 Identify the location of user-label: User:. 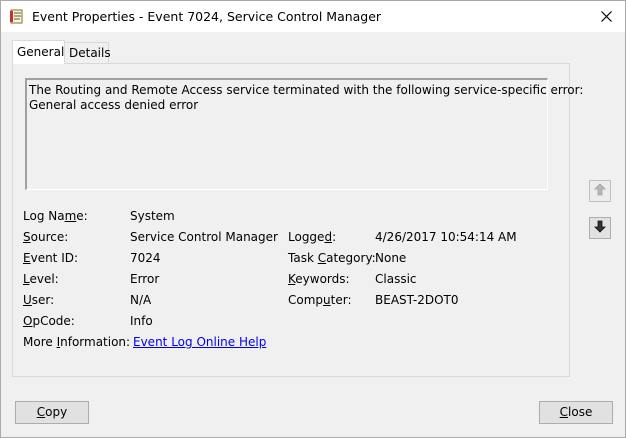
(39, 300).